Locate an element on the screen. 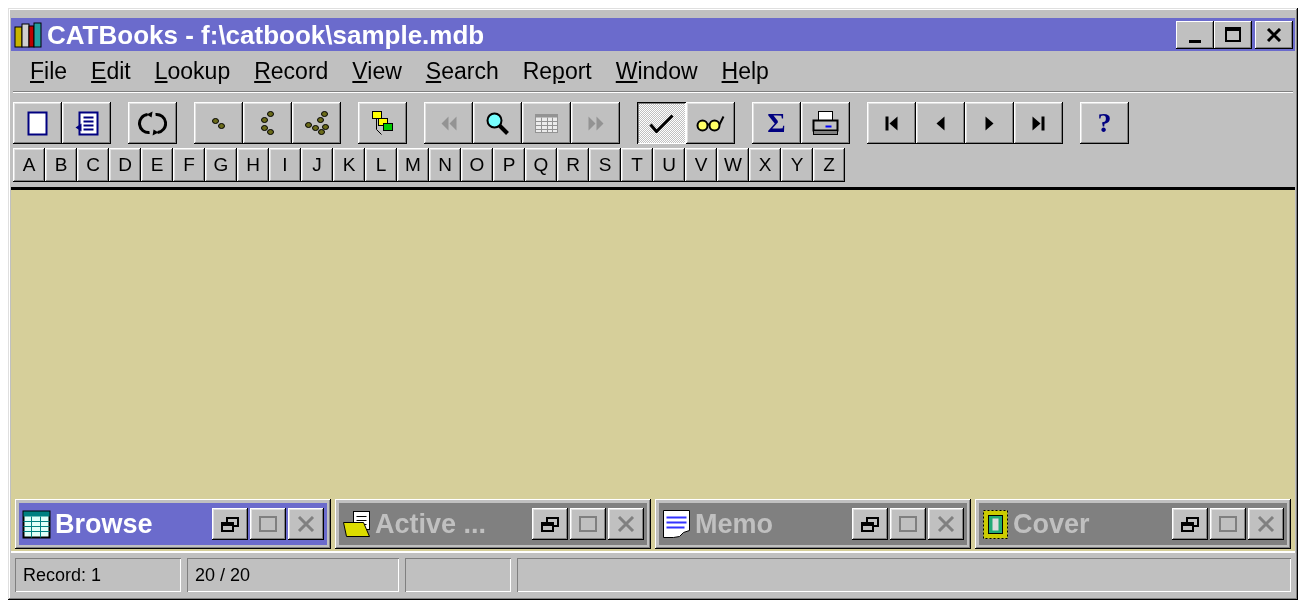  letter-button: L is located at coordinates (381, 165).